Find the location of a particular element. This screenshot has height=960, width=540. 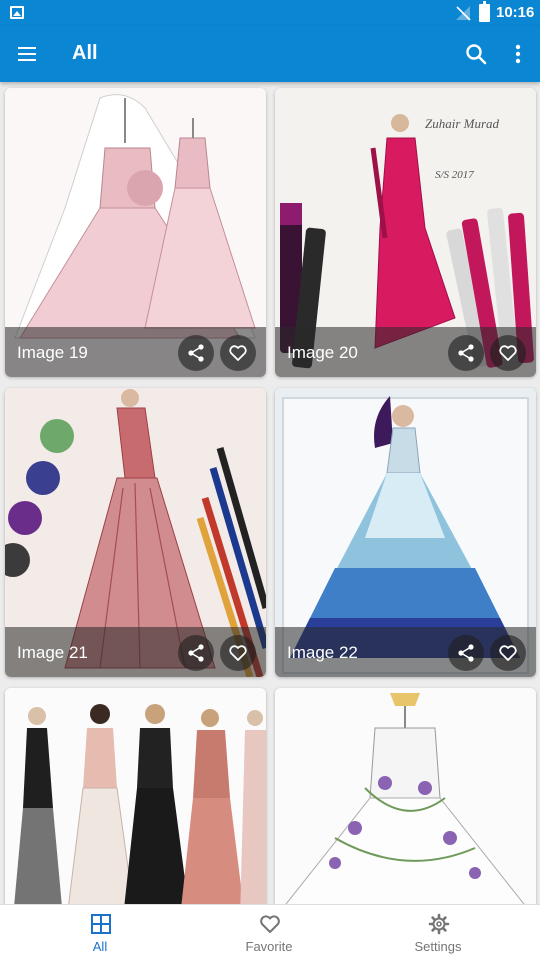

card-label: Image 19 is located at coordinates (52, 352).